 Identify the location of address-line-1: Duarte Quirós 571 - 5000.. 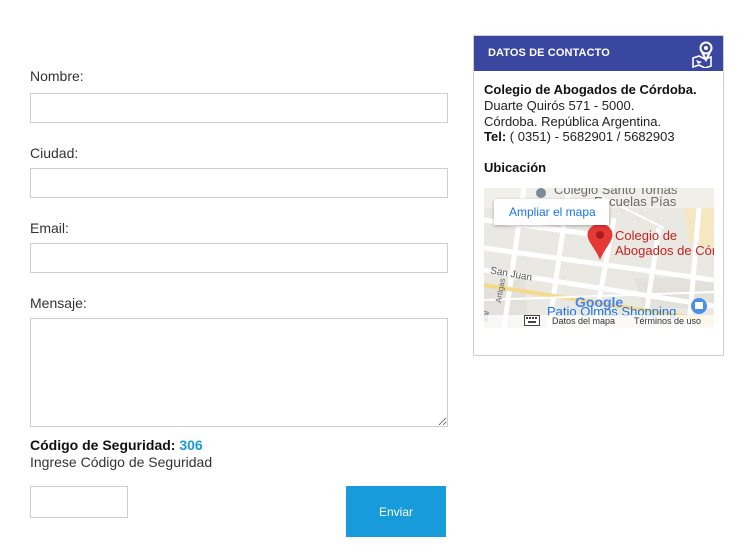
(559, 105).